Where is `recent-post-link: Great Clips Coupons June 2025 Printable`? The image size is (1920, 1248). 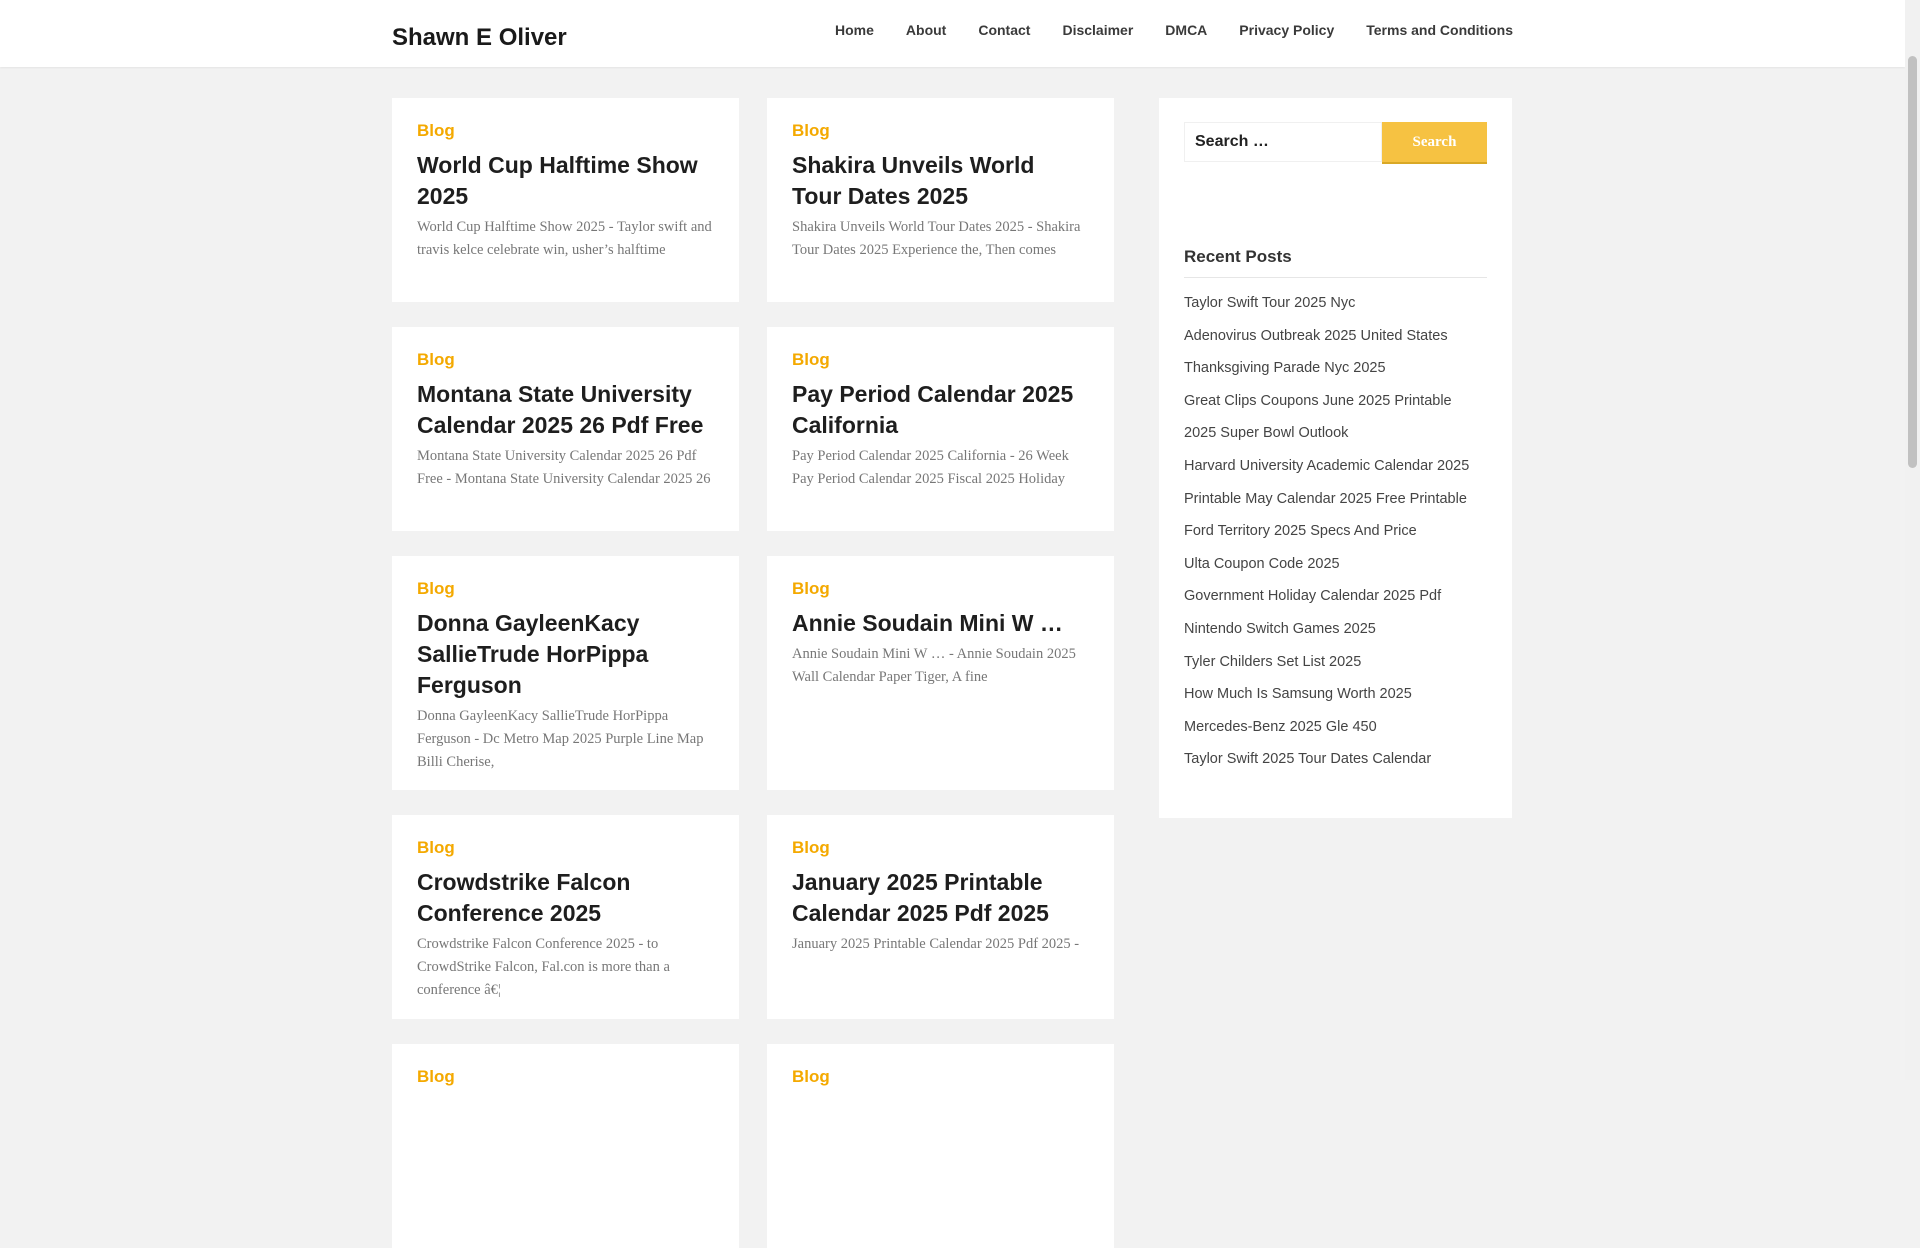
recent-post-link: Great Clips Coupons June 2025 Printable is located at coordinates (1318, 401).